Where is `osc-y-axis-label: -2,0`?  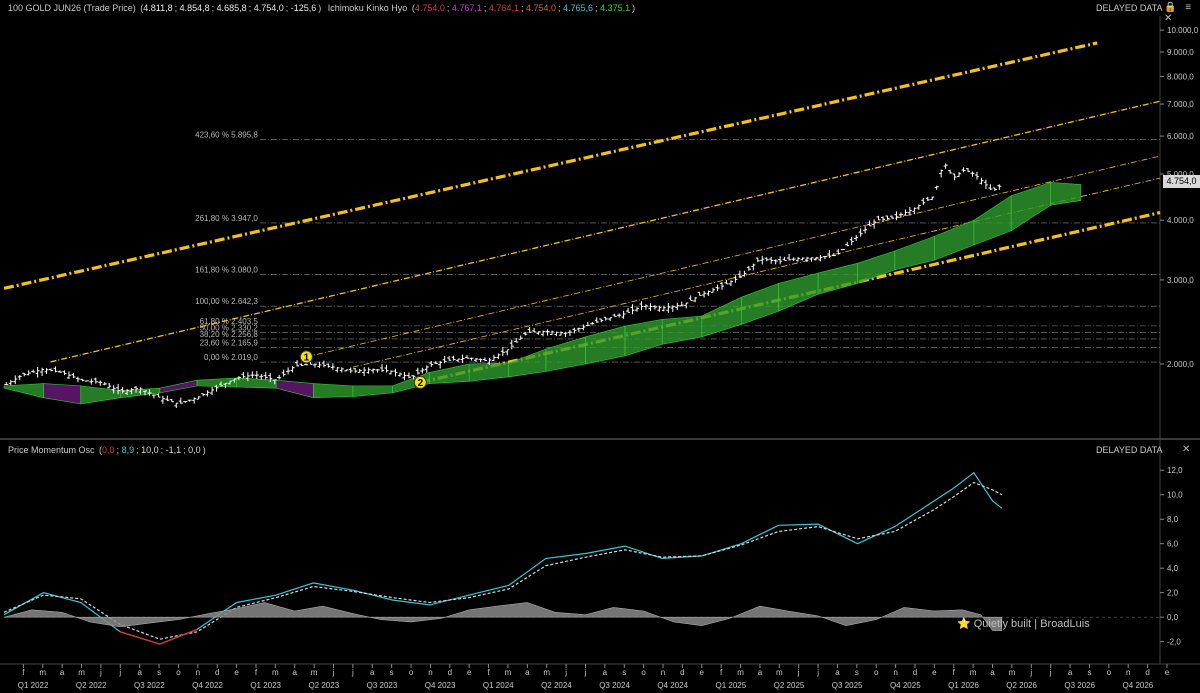 osc-y-axis-label: -2,0 is located at coordinates (1174, 642).